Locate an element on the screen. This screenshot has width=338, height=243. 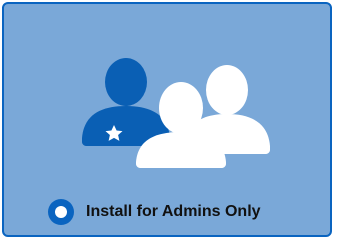
admins-only-radio is located at coordinates (61, 212).